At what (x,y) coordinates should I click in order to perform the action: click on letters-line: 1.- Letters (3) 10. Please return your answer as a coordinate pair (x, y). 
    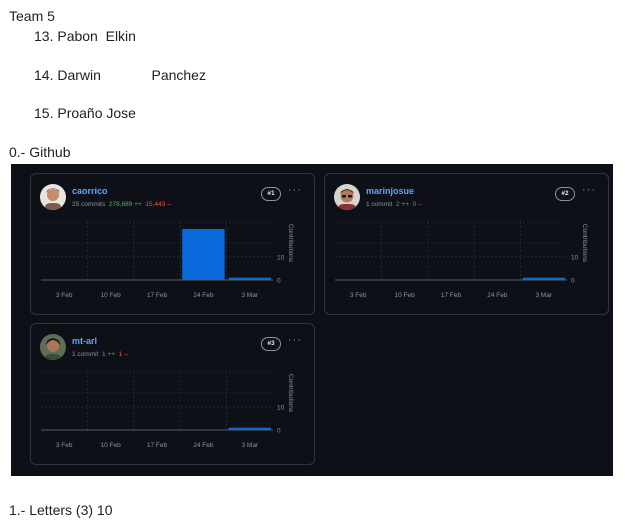
    Looking at the image, I should click on (61, 510).